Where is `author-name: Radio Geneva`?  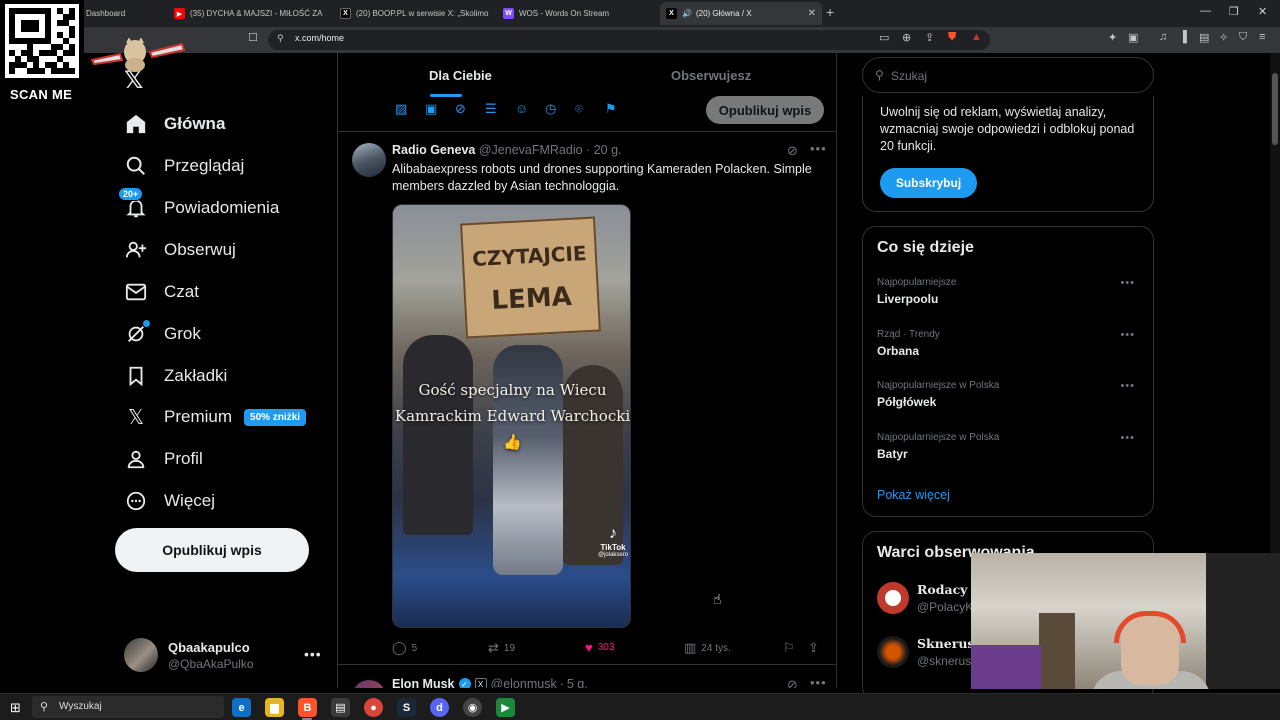 author-name: Radio Geneva is located at coordinates (433, 150).